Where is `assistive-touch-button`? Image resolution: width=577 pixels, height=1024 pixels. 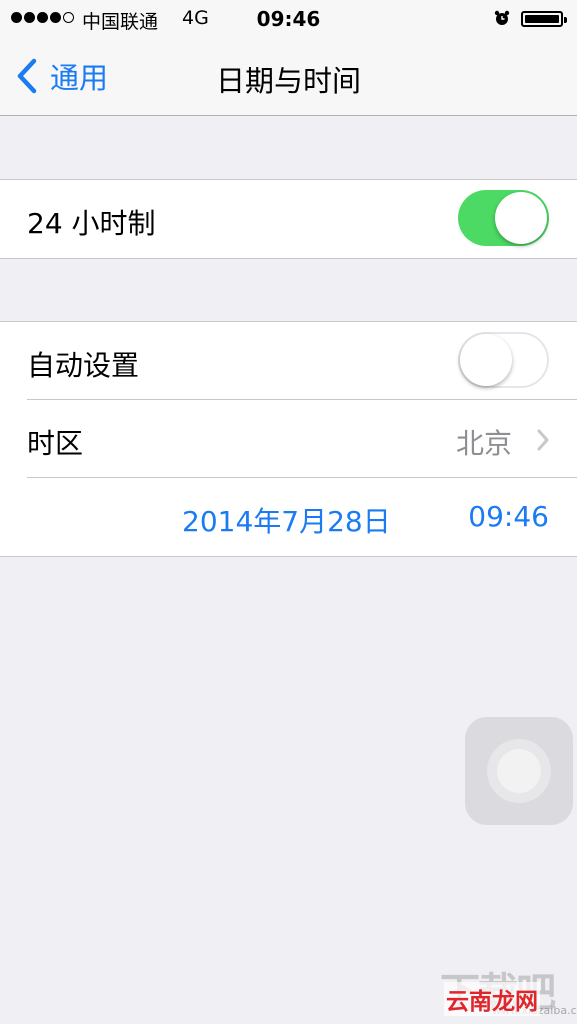 assistive-touch-button is located at coordinates (519, 771).